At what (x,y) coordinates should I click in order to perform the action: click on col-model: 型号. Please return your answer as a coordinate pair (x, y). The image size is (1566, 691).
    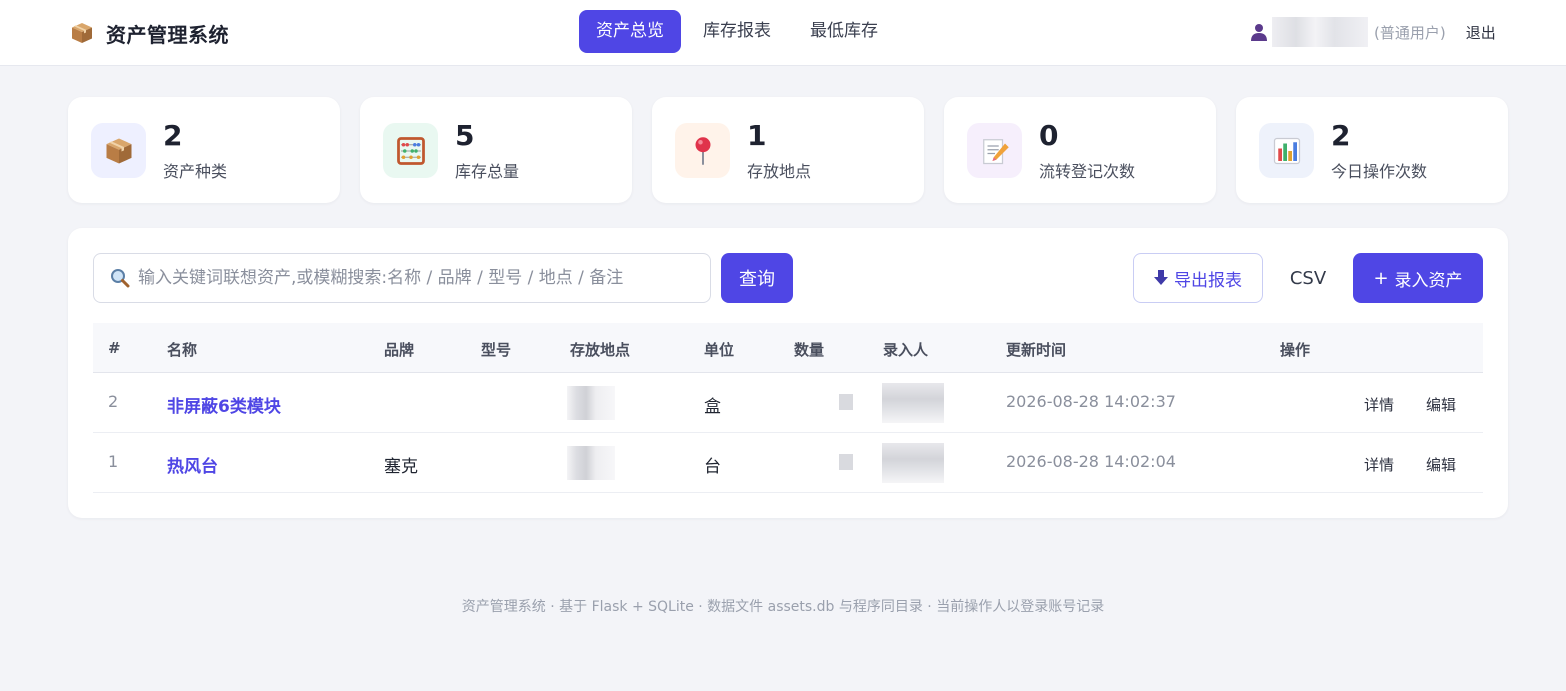
    Looking at the image, I should click on (496, 350).